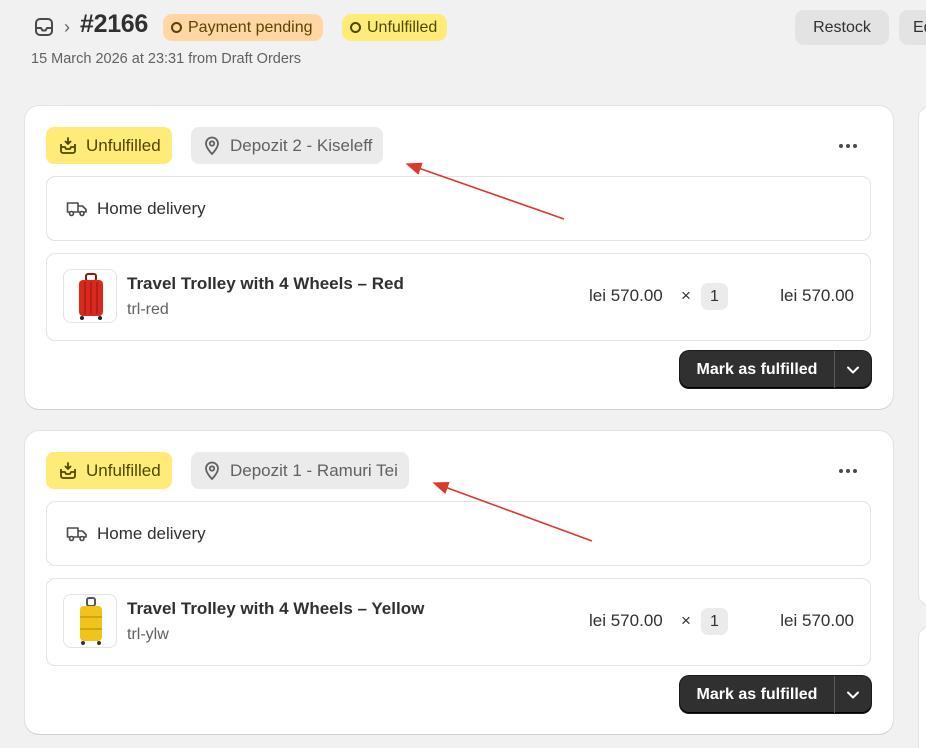 The height and width of the screenshot is (748, 926). I want to click on payment-status-badge: Payment pending, so click(243, 27).